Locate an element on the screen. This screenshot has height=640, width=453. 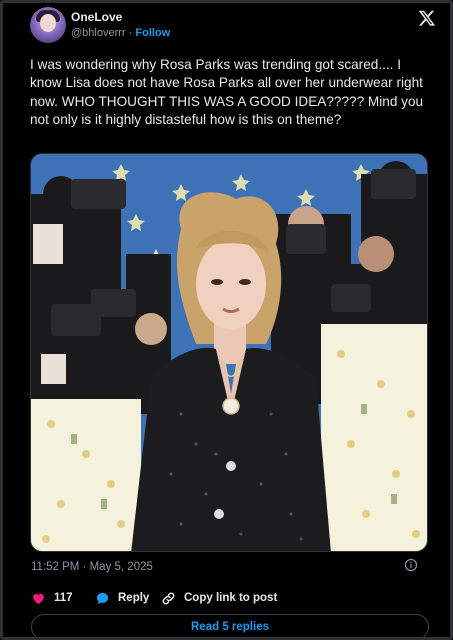
like-button: 117 is located at coordinates (52, 598).